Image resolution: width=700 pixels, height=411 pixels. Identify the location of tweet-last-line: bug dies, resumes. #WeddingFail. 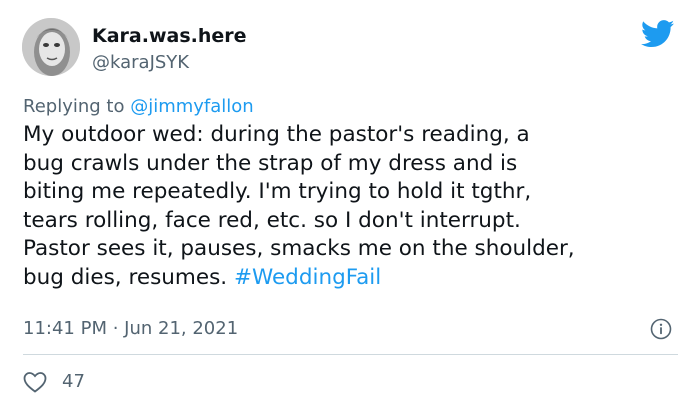
(357, 278).